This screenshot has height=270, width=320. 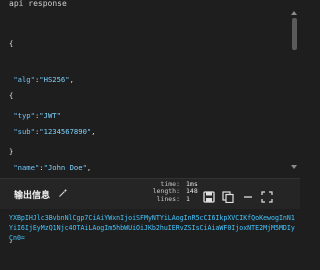 I want to click on stat-value: 1, so click(x=188, y=198).